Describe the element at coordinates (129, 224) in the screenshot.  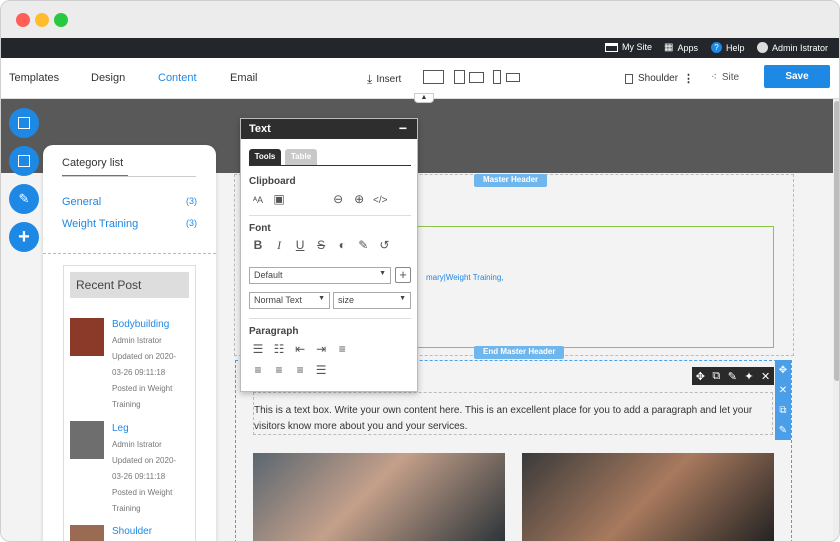
I see `category-item: Weight Training (3)` at that location.